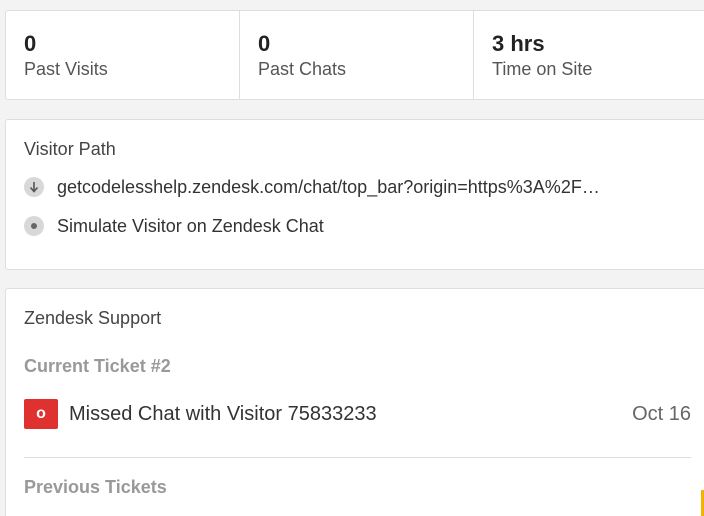 This screenshot has width=704, height=516. What do you see at coordinates (589, 55) in the screenshot?
I see `stat-time-on-site: 3 hrs Time on Site` at bounding box center [589, 55].